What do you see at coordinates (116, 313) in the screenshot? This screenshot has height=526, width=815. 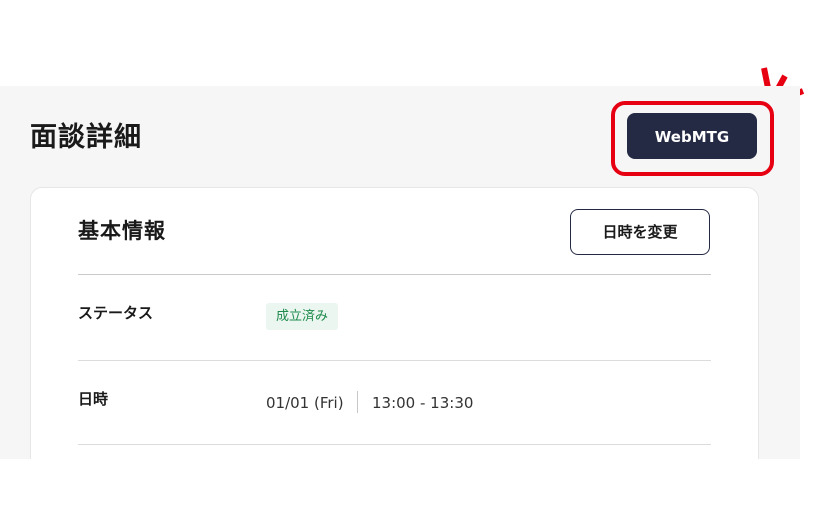 I see `status-label: ステータス` at bounding box center [116, 313].